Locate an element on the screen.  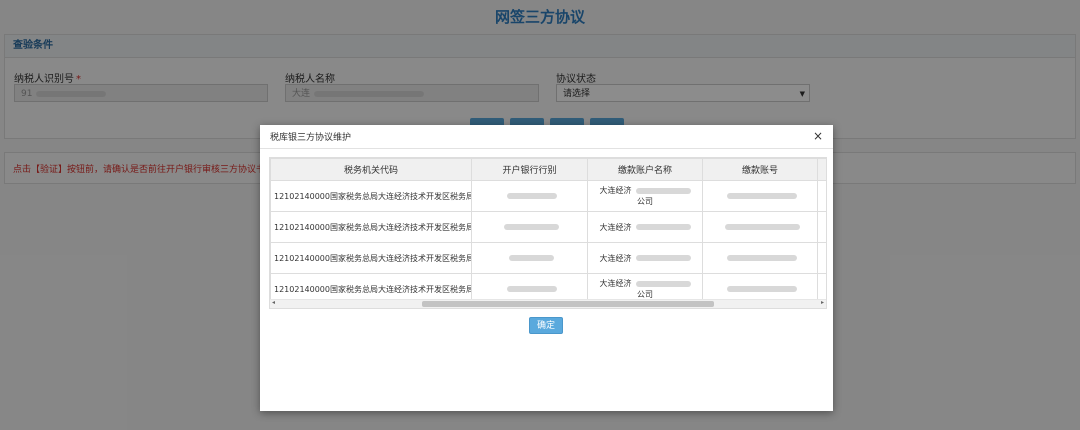
scroll-thumb is located at coordinates (568, 304).